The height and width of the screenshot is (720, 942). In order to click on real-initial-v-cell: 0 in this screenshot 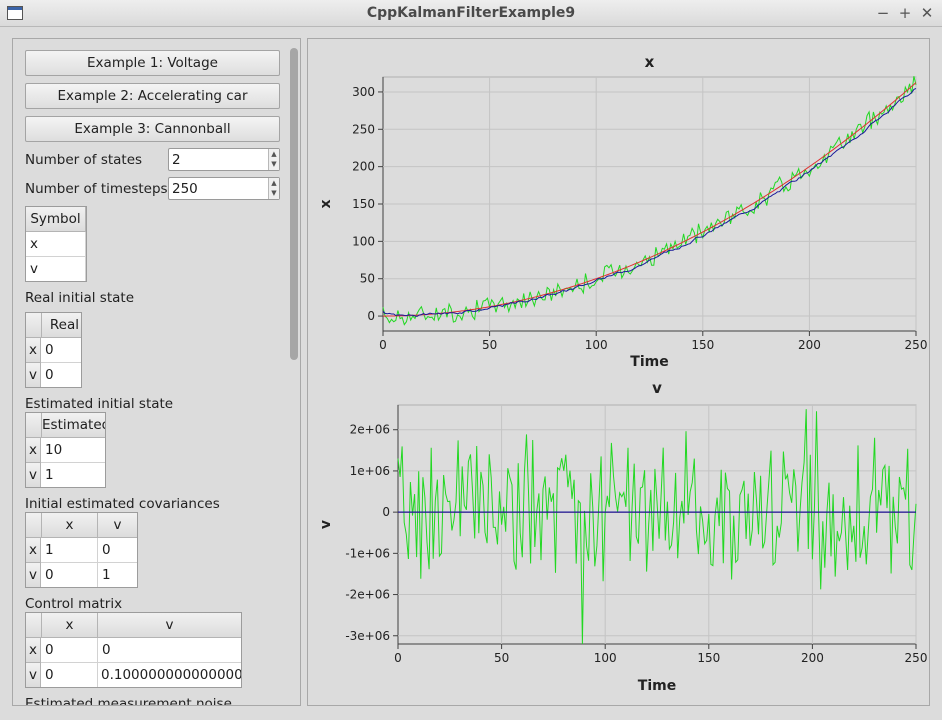, I will do `click(61, 375)`.